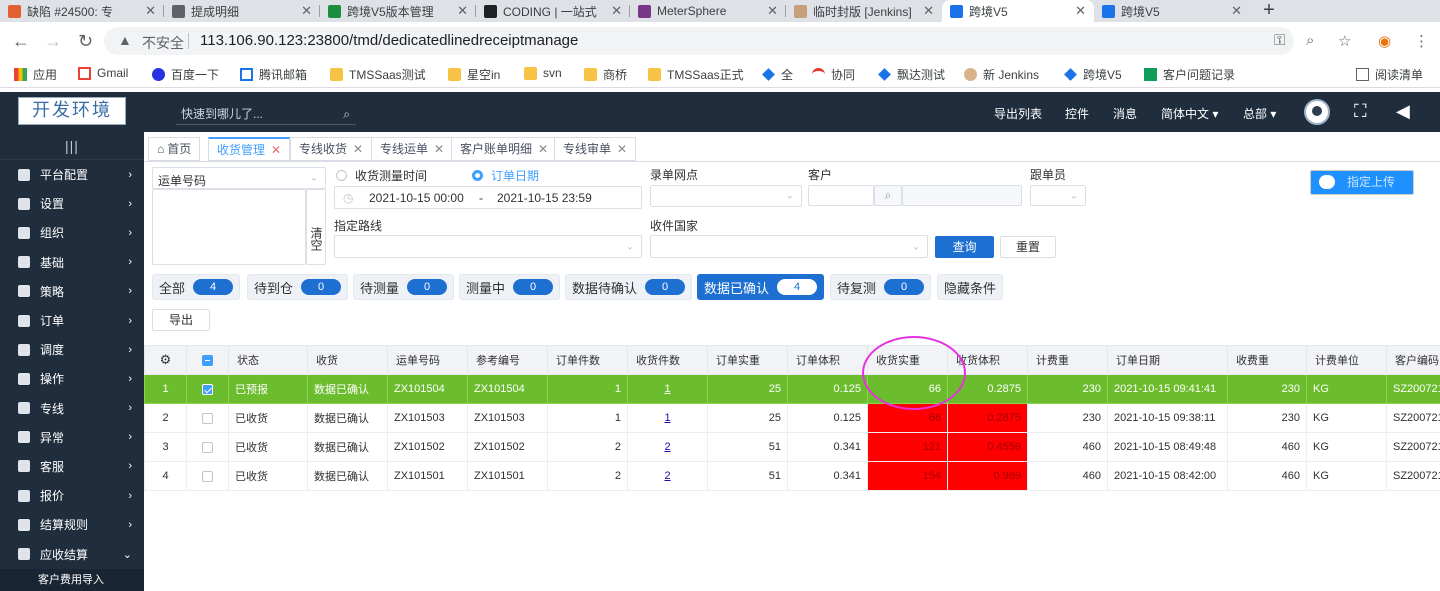 Image resolution: width=1440 pixels, height=591 pixels. I want to click on sidebar-item-2: 组织›, so click(72, 232).